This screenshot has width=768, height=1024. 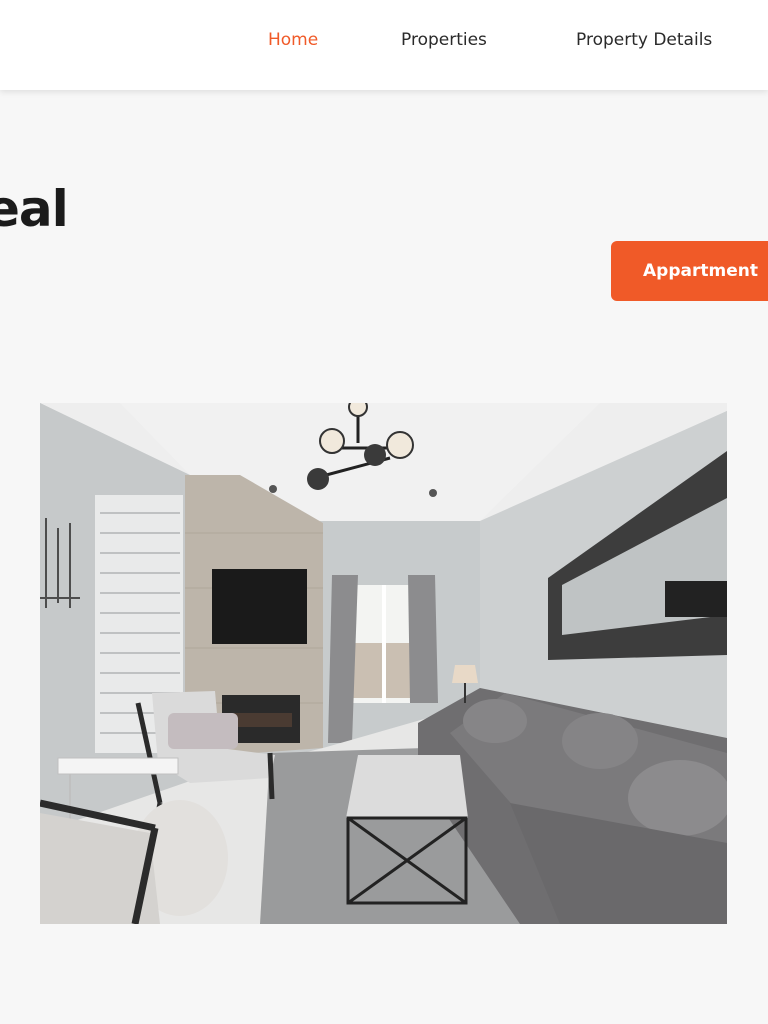 What do you see at coordinates (293, 40) in the screenshot?
I see `nav-link-home: Home` at bounding box center [293, 40].